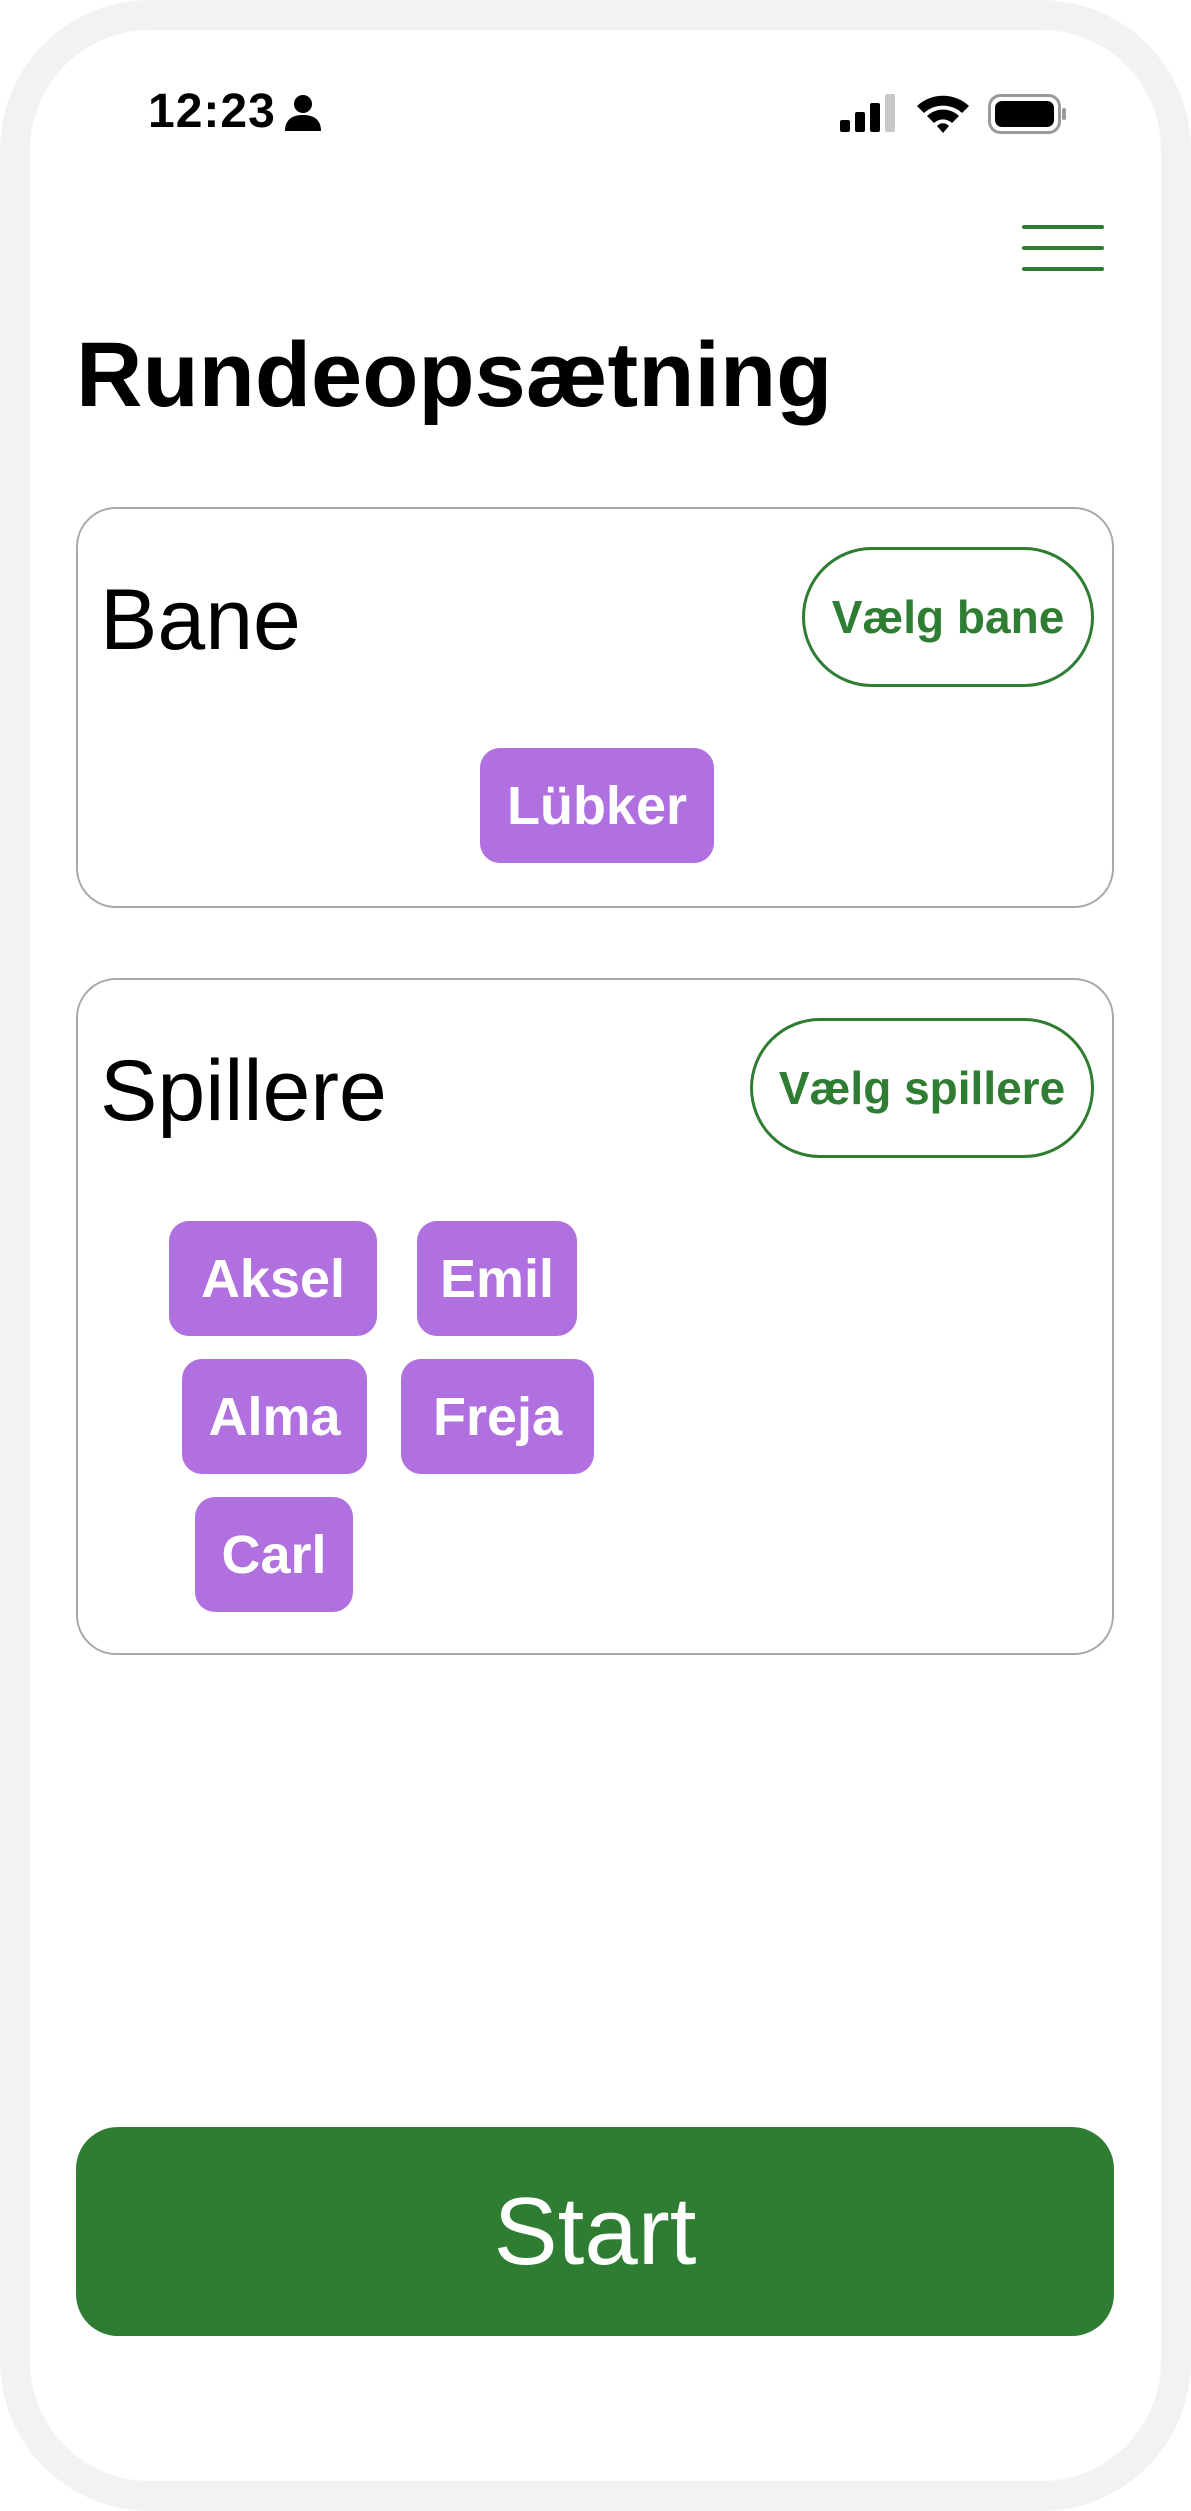 This screenshot has height=2511, width=1191. Describe the element at coordinates (243, 1091) in the screenshot. I see `players-section-title: Spillere` at that location.